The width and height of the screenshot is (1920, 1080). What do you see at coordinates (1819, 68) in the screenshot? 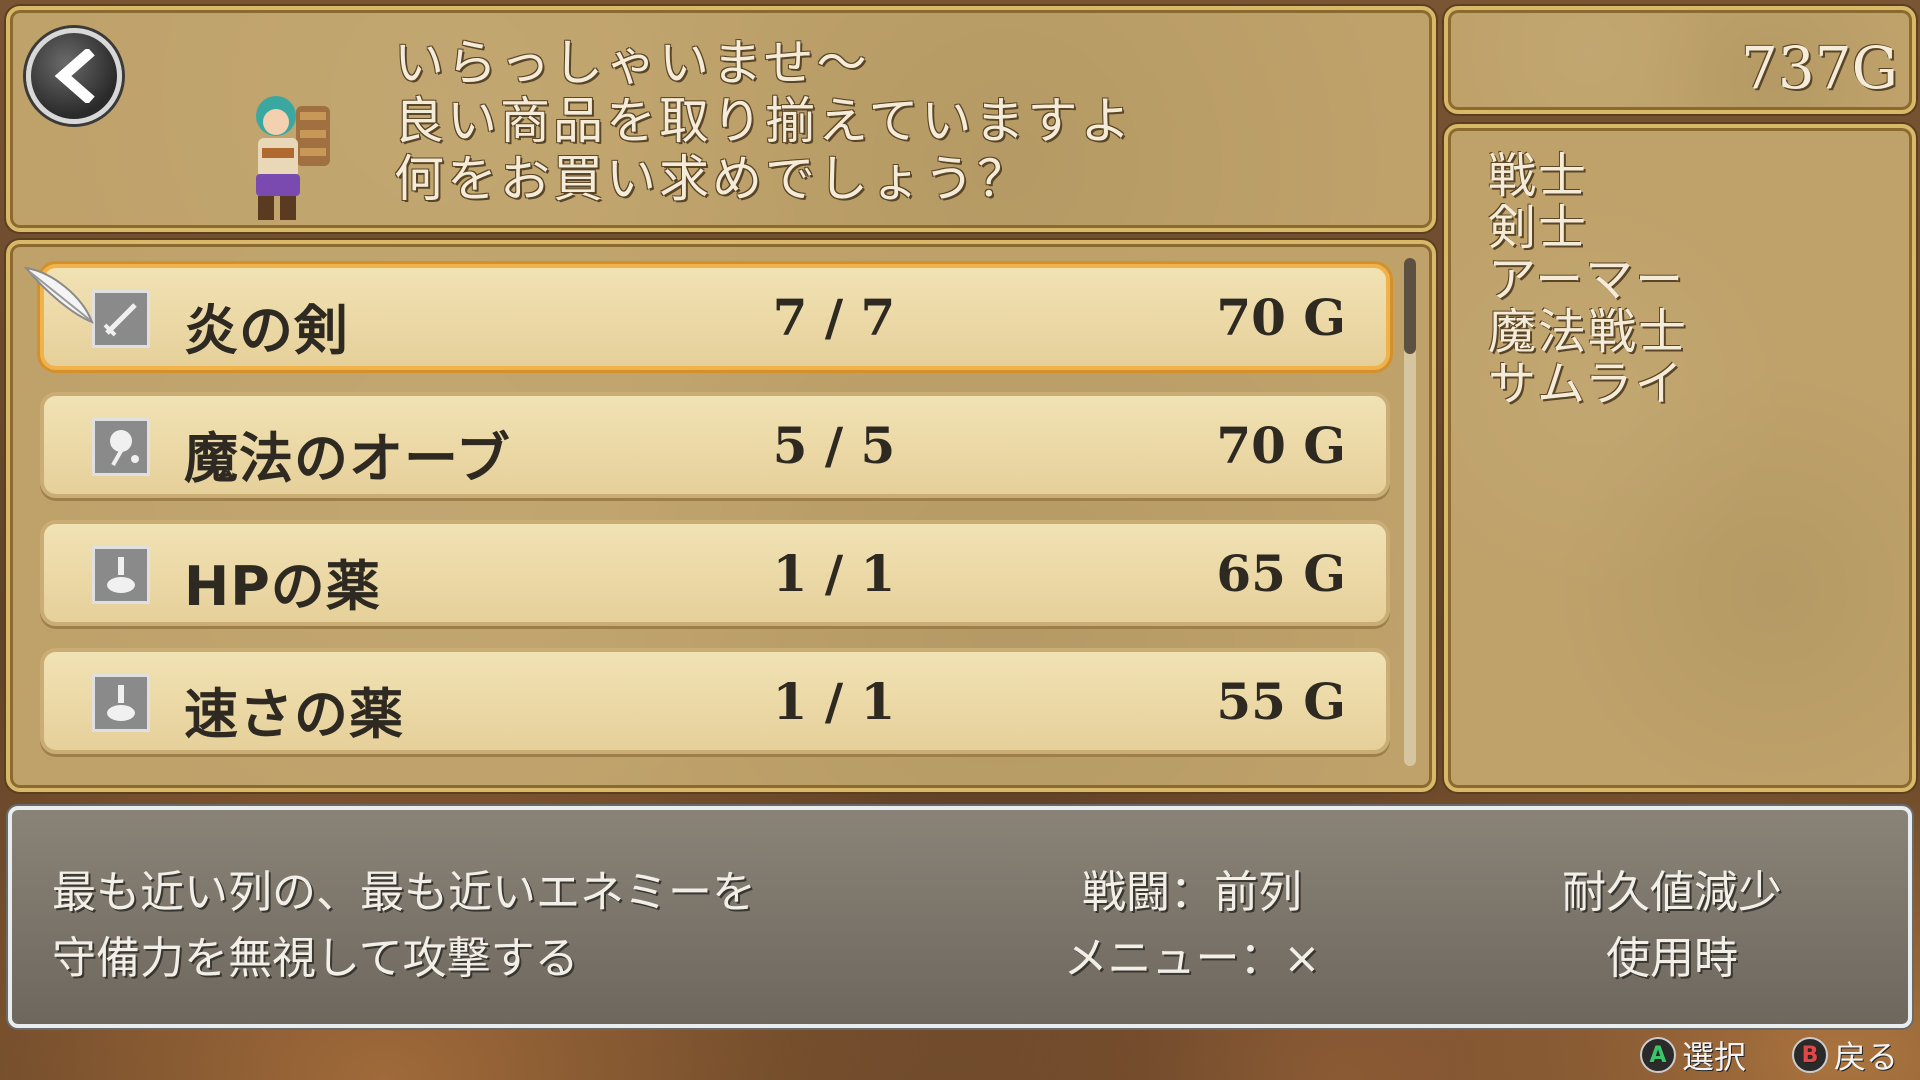
I see `gold-amount: 737G` at bounding box center [1819, 68].